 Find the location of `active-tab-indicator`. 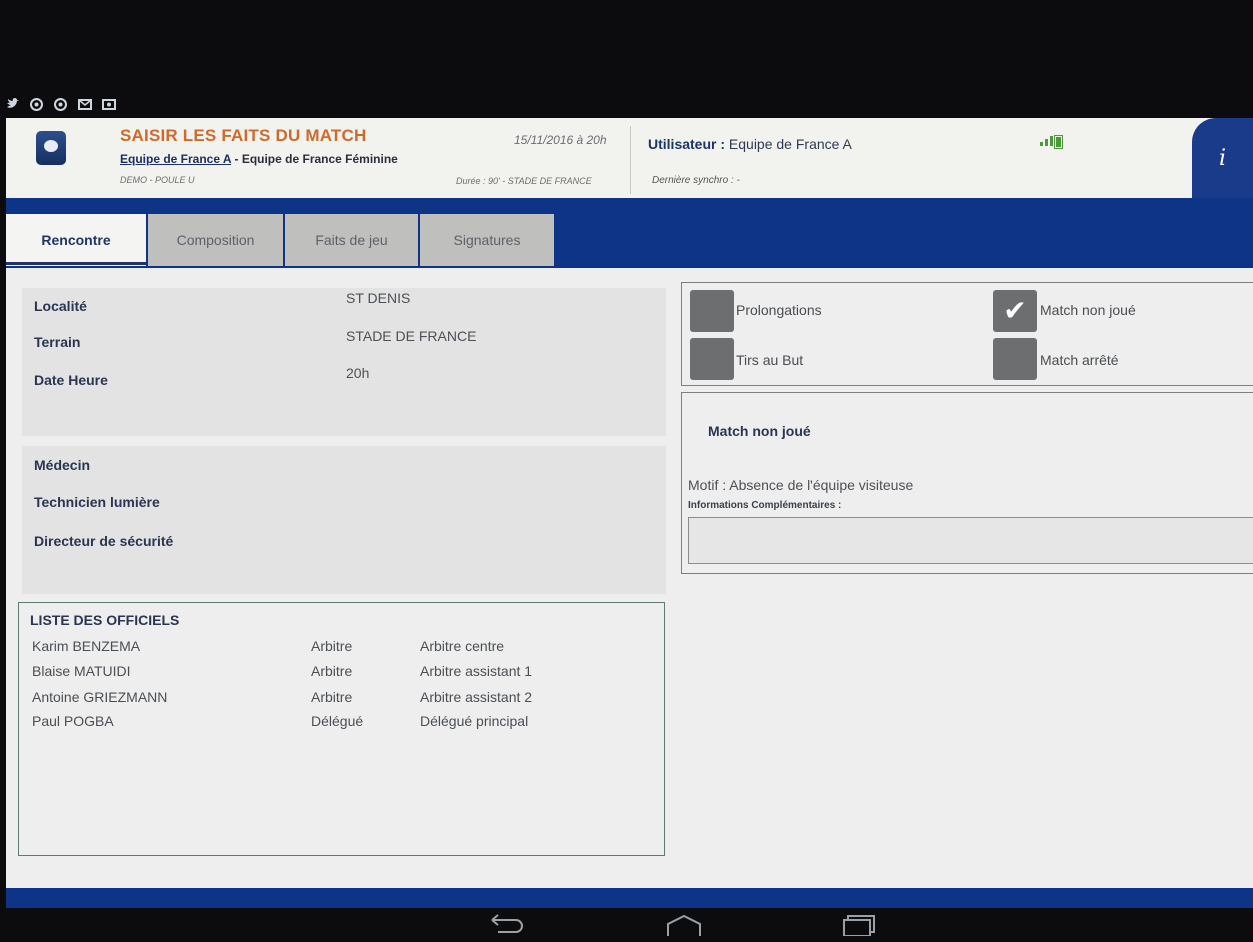

active-tab-indicator is located at coordinates (76, 263).